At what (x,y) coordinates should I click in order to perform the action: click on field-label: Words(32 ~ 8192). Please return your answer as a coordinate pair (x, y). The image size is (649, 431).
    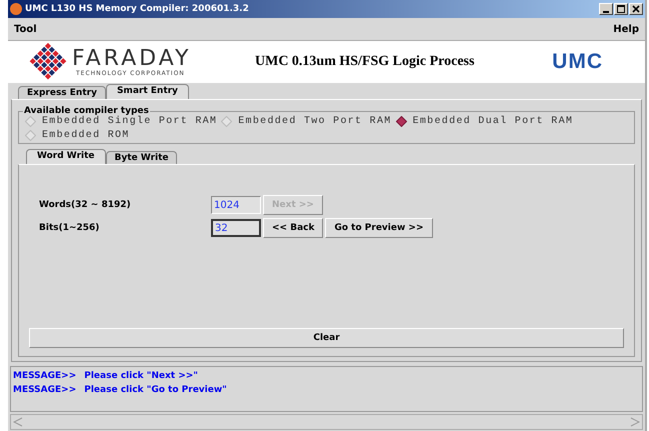
    Looking at the image, I should click on (85, 205).